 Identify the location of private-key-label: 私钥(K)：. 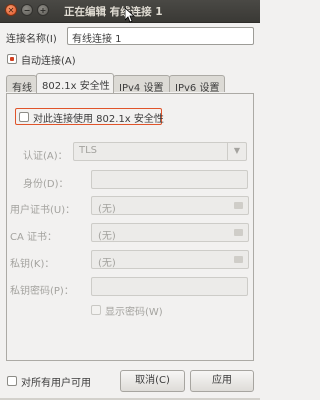
(32, 264).